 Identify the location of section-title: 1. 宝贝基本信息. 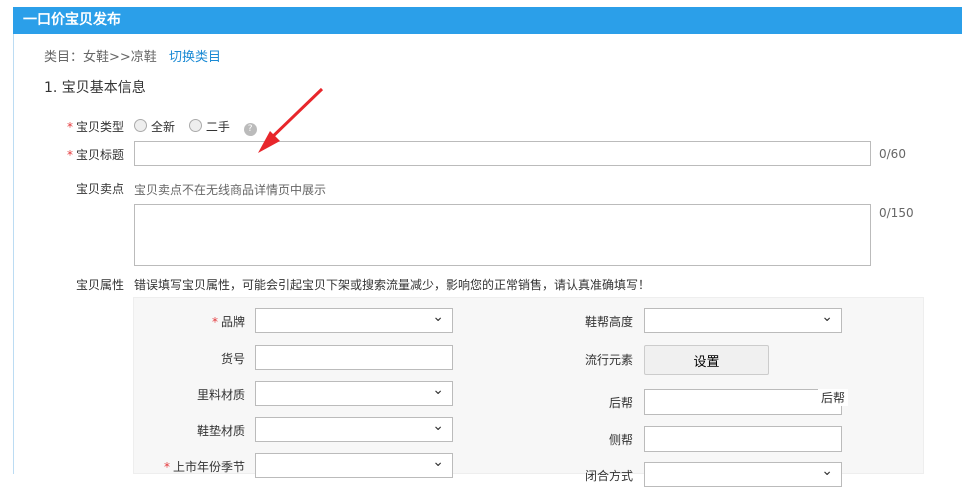
(95, 88).